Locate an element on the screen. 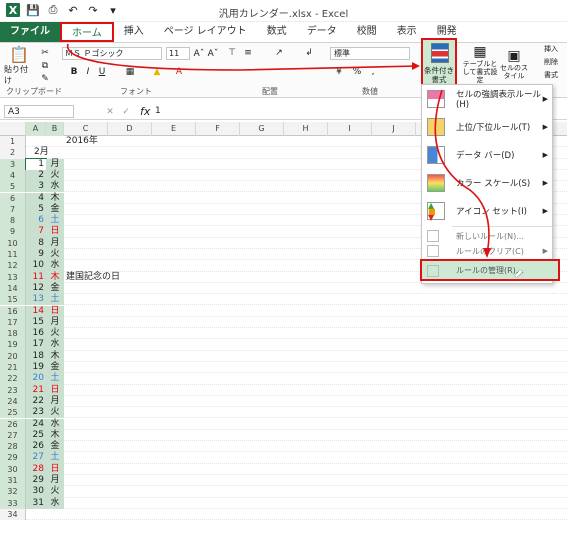  row-header: 7 is located at coordinates (13, 209).